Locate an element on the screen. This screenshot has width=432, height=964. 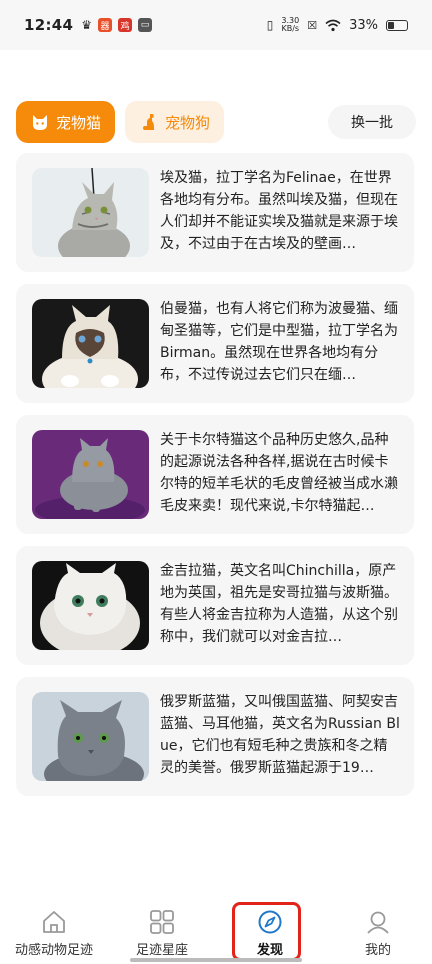
home-indicator is located at coordinates (216, 960).